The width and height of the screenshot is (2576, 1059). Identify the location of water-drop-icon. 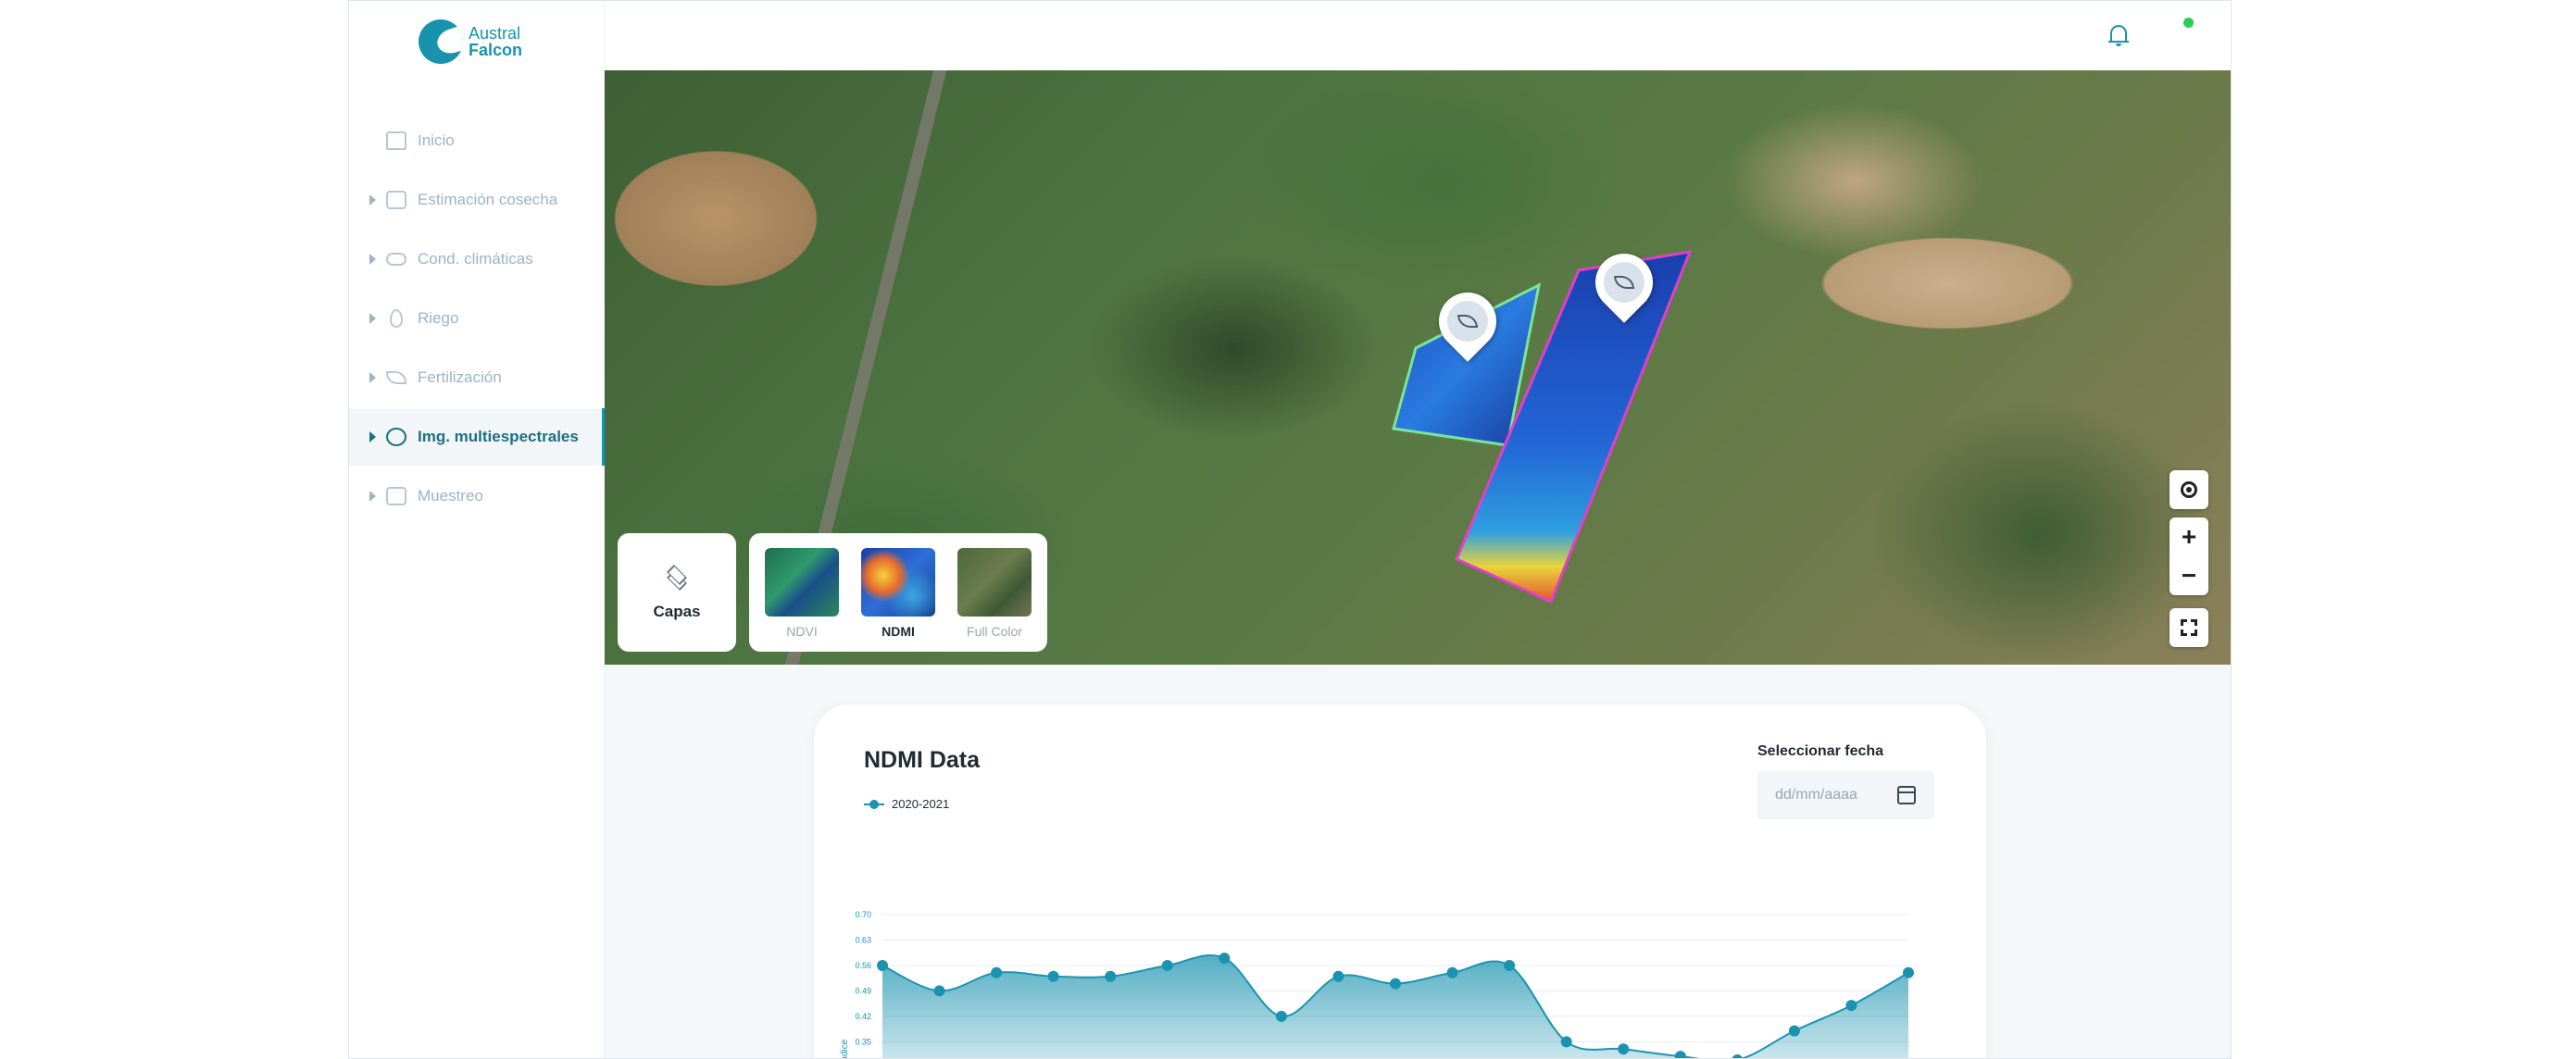
(397, 319).